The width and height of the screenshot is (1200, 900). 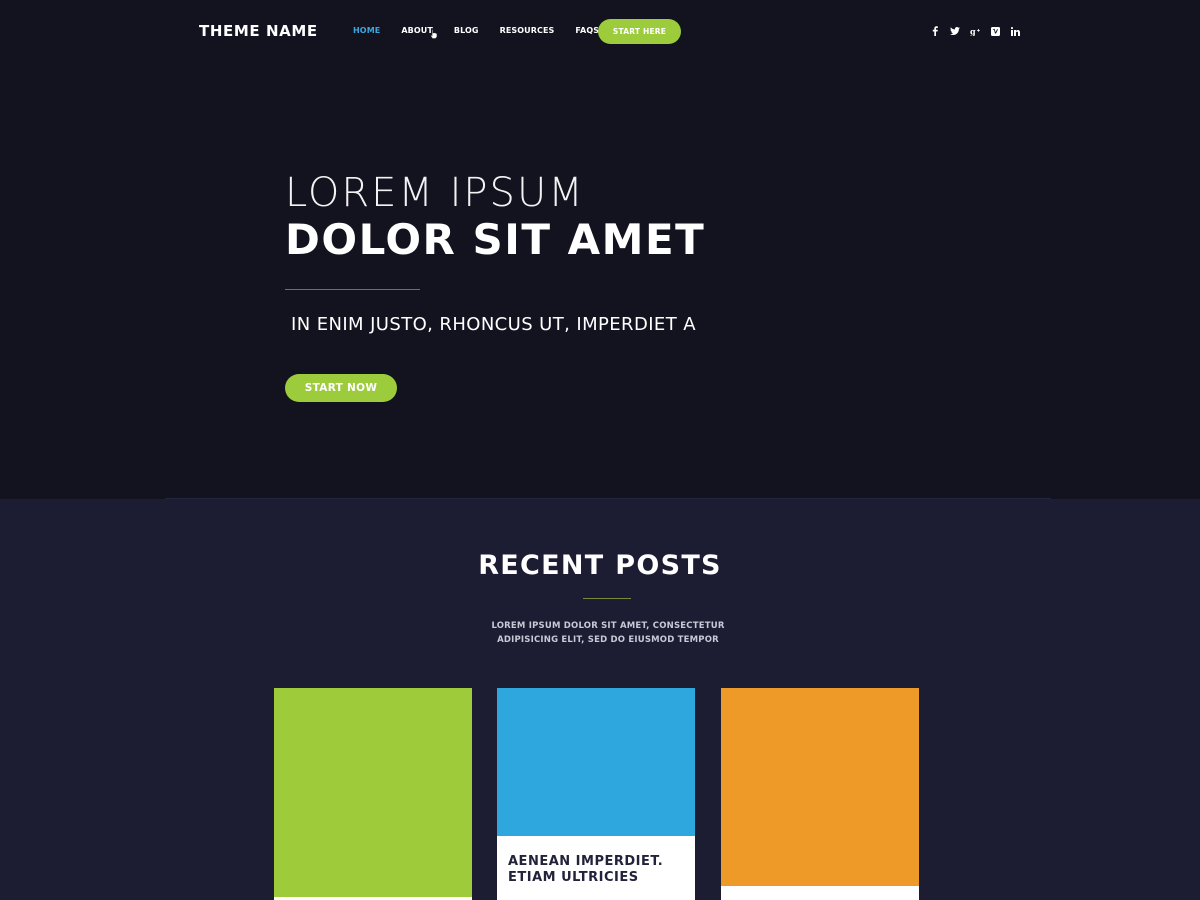 I want to click on post-card-body: AENEAN IMPERDIET. ETIAM ULTRICIES, so click(x=596, y=868).